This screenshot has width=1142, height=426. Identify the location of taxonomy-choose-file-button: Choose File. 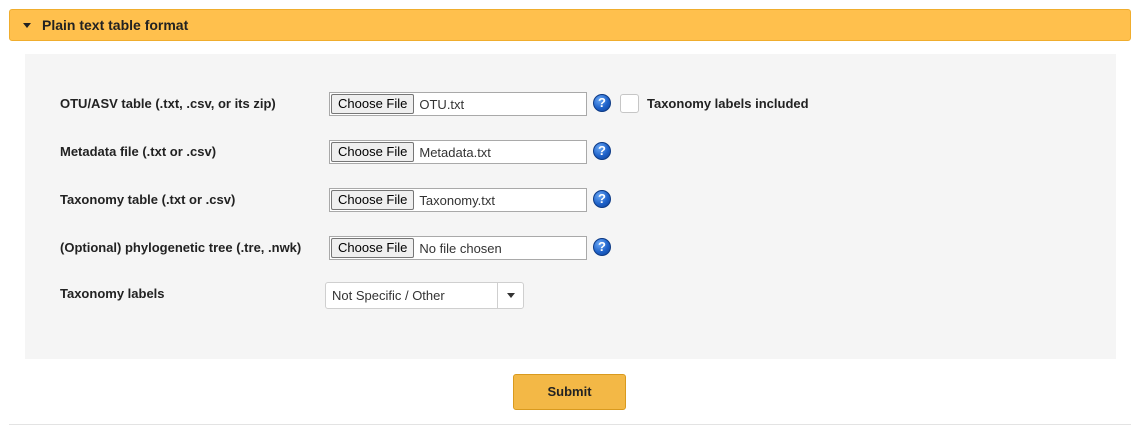
(373, 200).